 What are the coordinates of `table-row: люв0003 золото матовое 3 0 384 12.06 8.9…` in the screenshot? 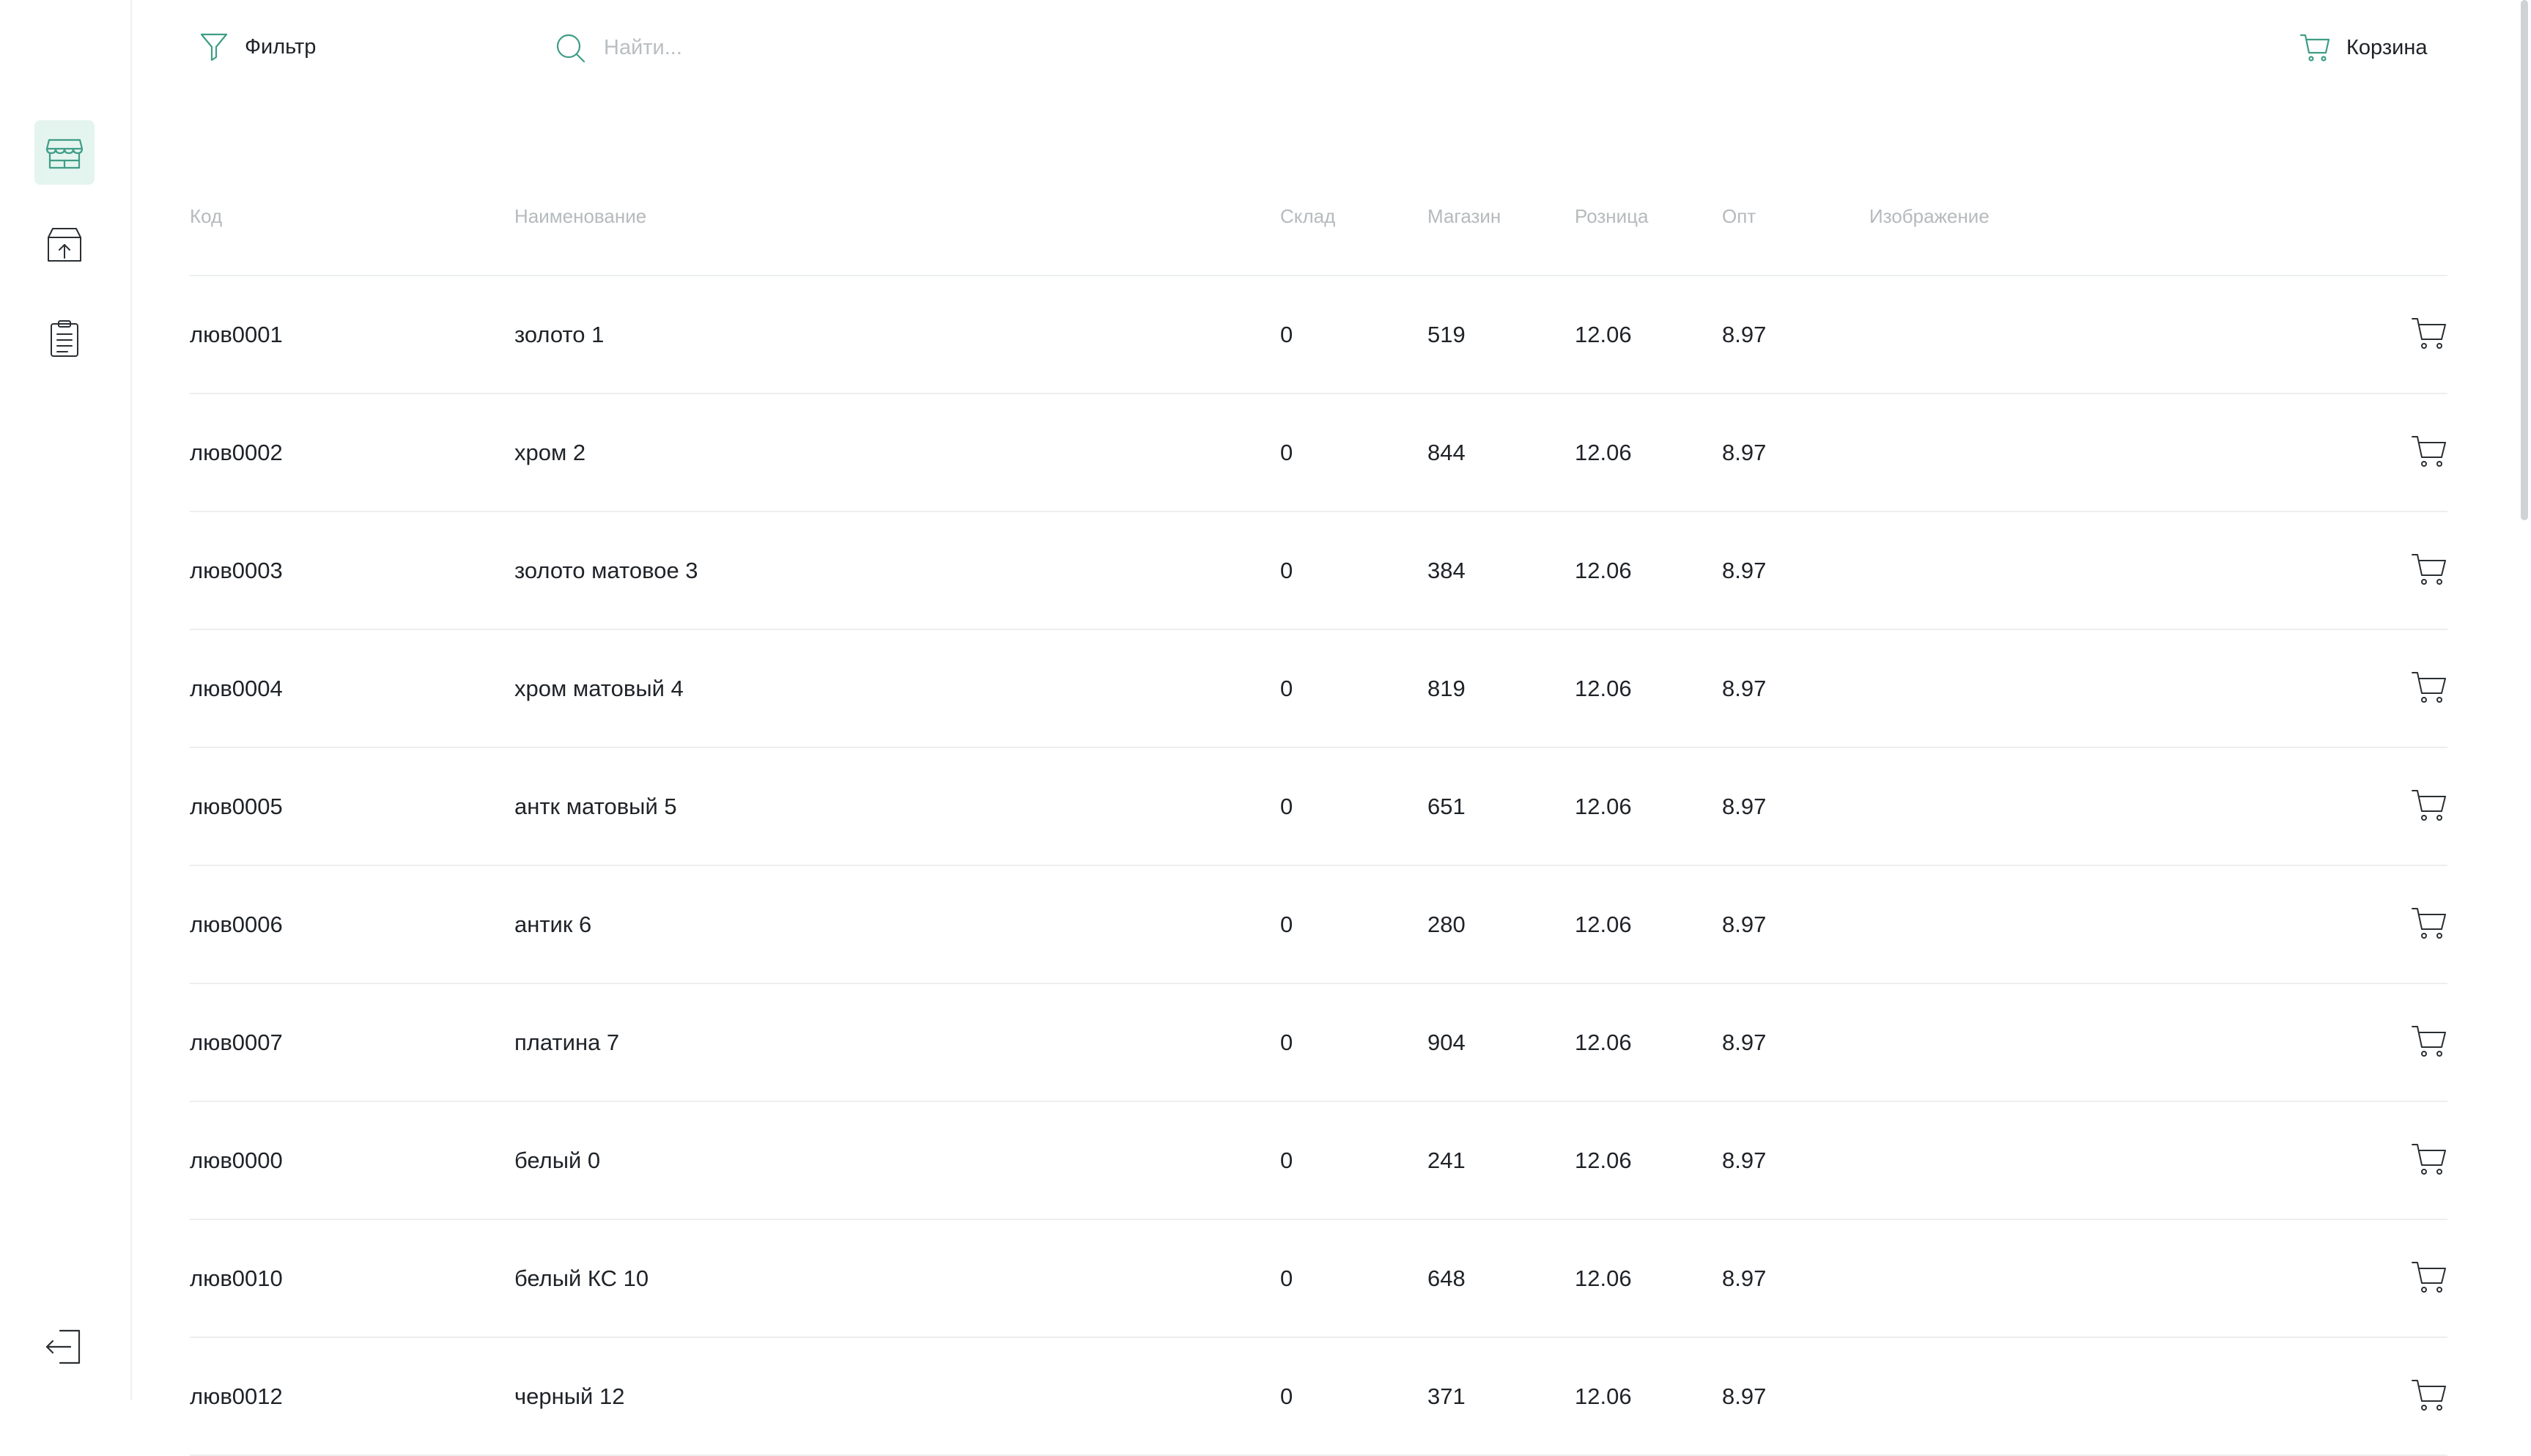 It's located at (1319, 571).